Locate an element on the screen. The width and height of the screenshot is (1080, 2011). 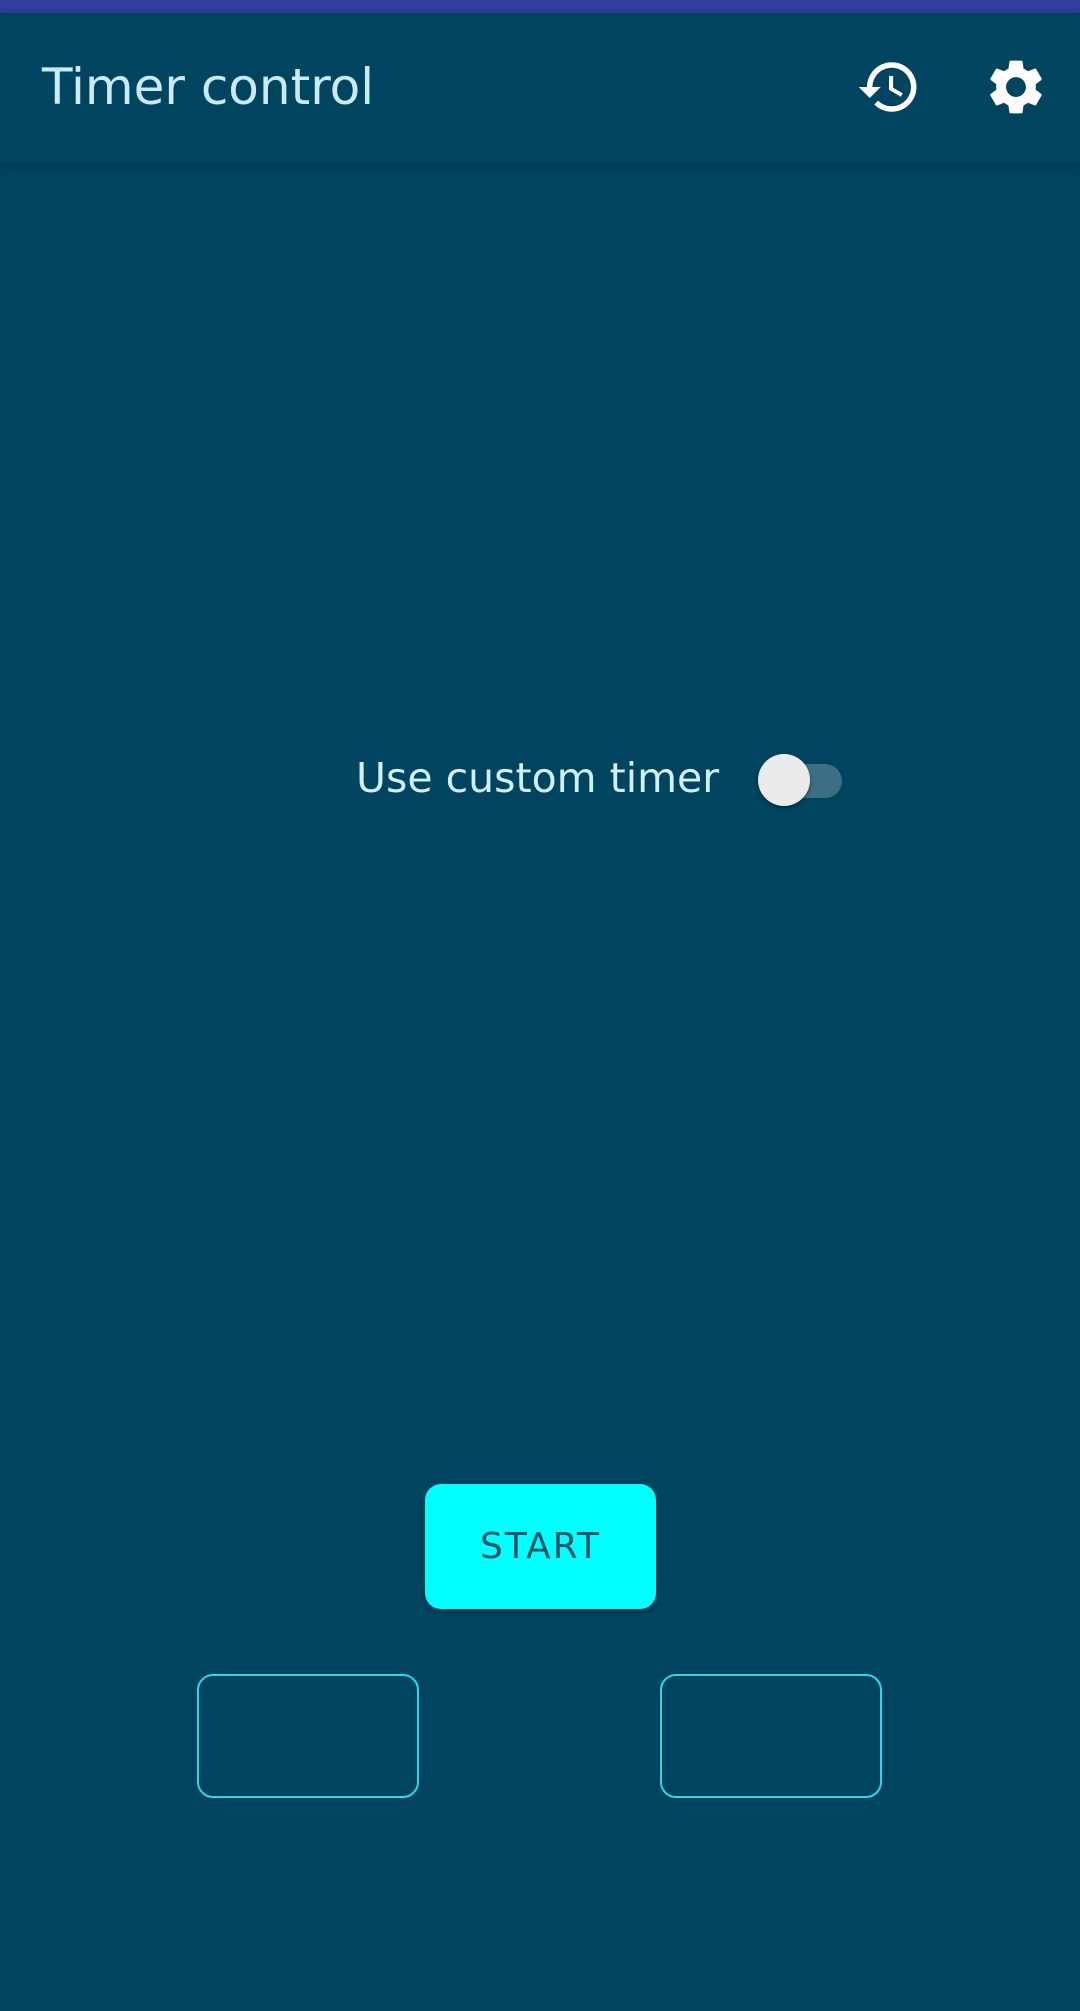
app-bar: Timer control is located at coordinates (540, 88).